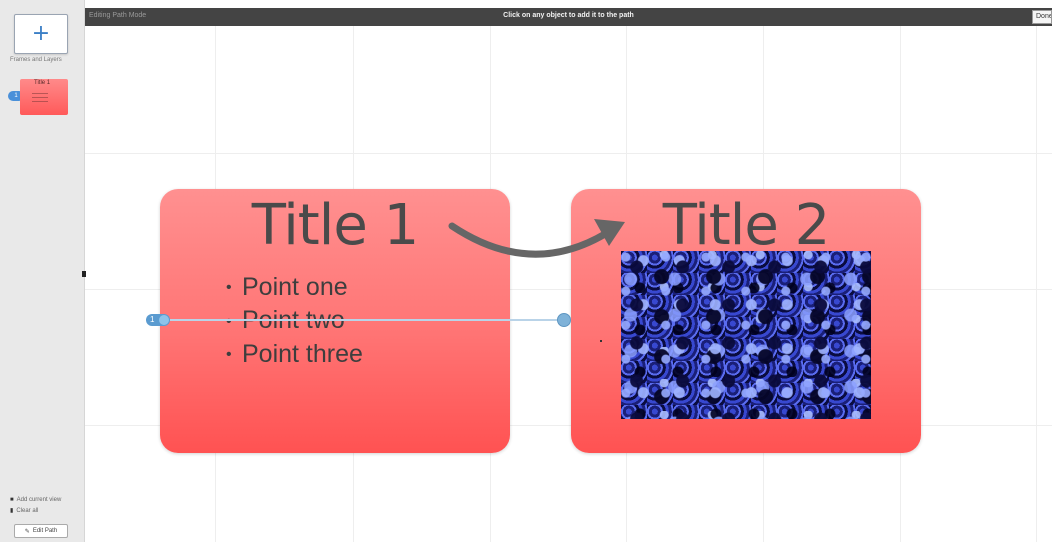 The height and width of the screenshot is (542, 1052). I want to click on frame-title: Title 2, so click(746, 225).